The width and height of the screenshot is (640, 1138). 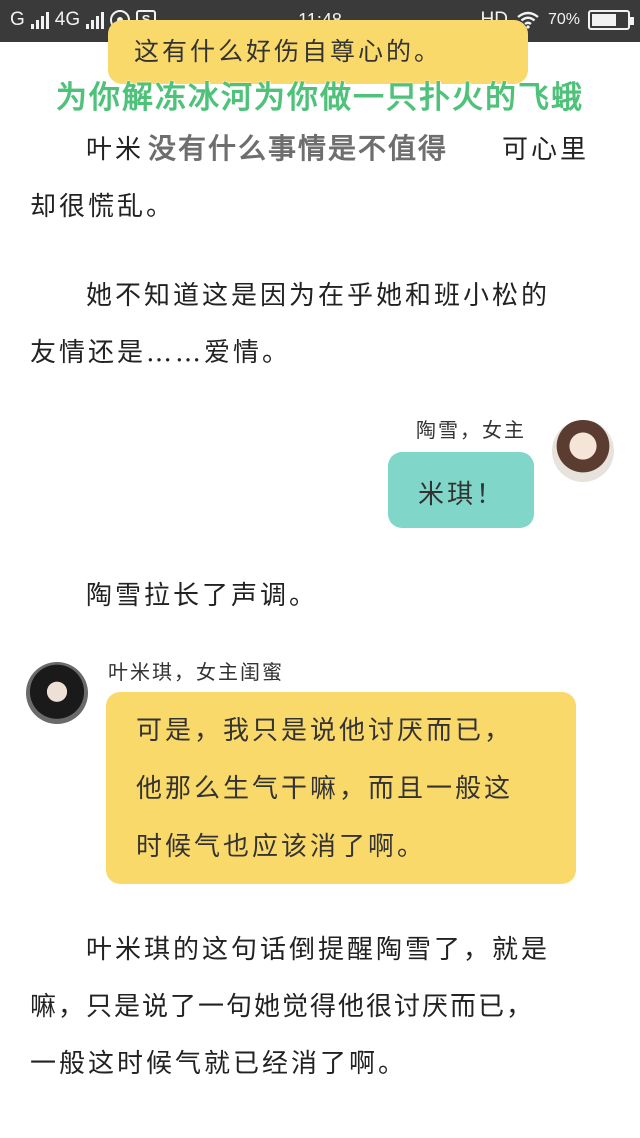 I want to click on yellow-bubble-line1: 可是，我只是说他讨厌而已，, so click(x=325, y=731).